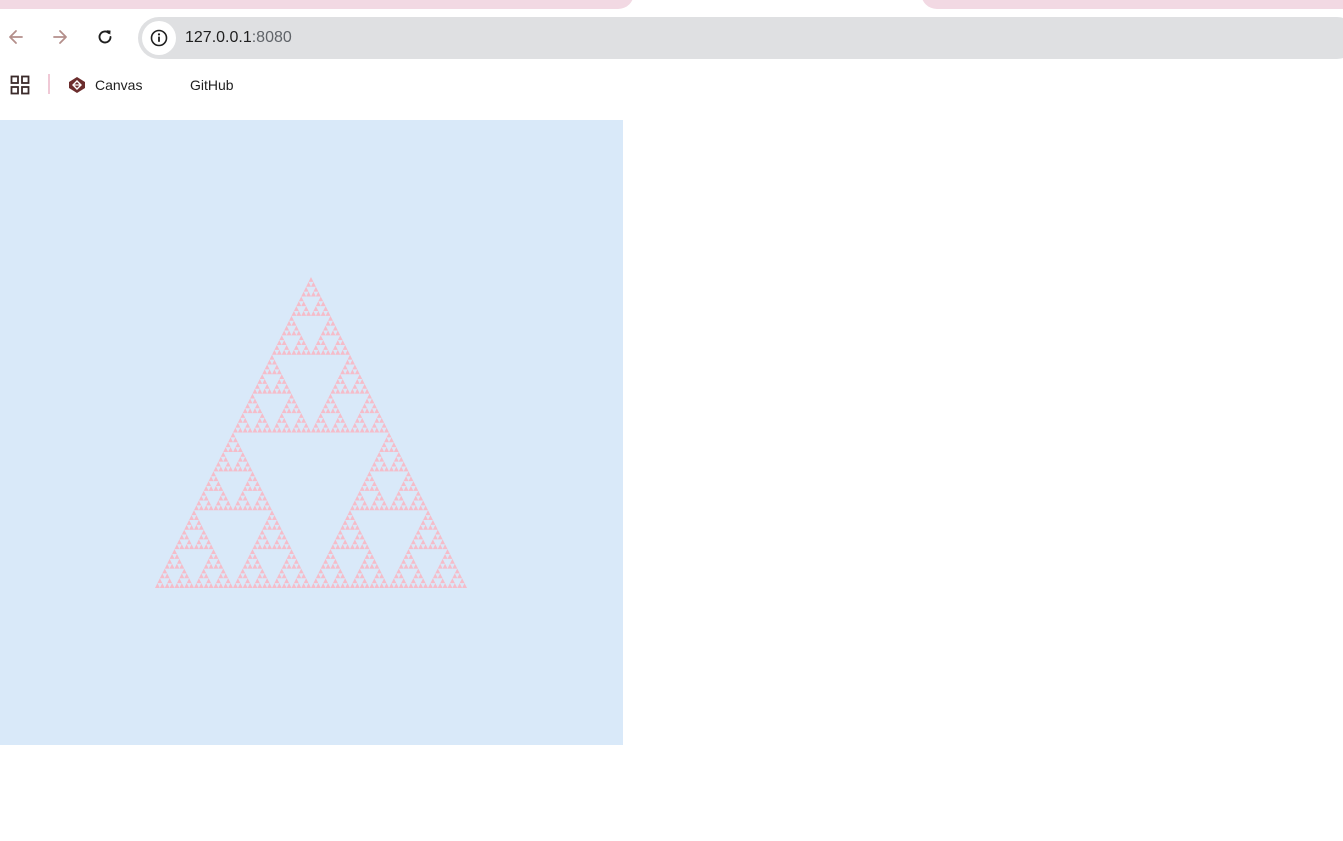  Describe the element at coordinates (105, 37) in the screenshot. I see `reload-button` at that location.